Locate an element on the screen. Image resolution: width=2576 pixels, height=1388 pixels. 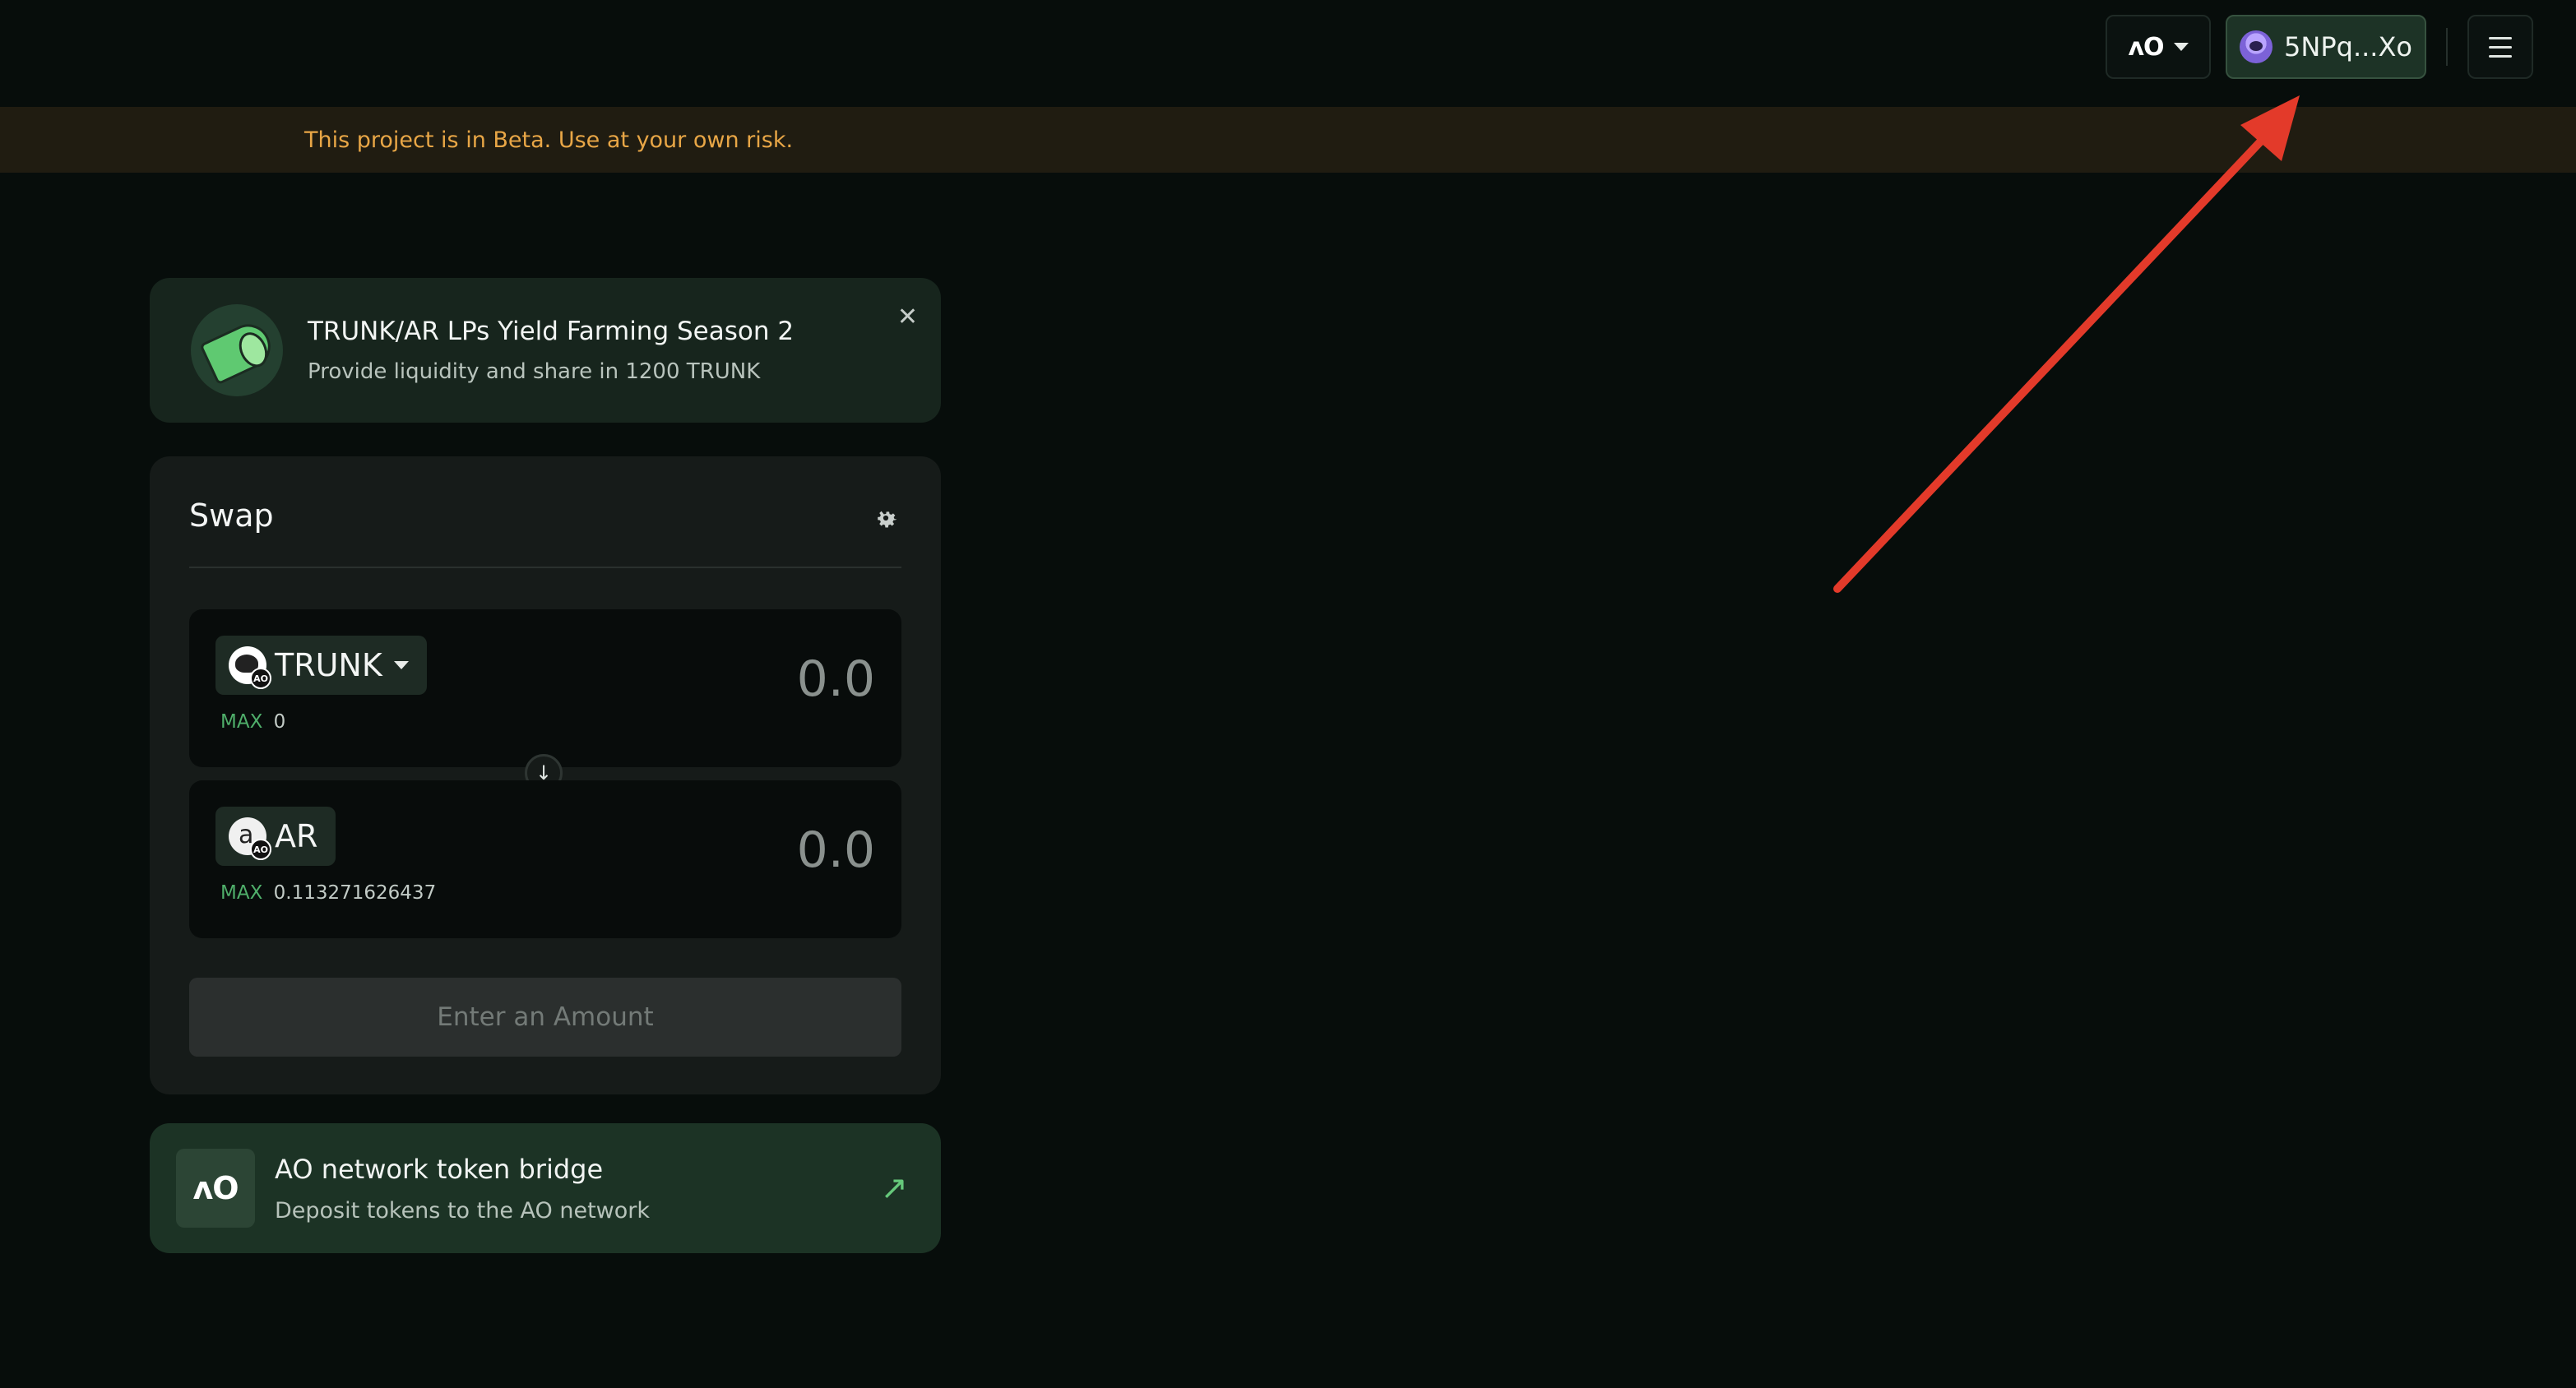
to-max-row: MAX 0.113271626437 is located at coordinates (328, 893).